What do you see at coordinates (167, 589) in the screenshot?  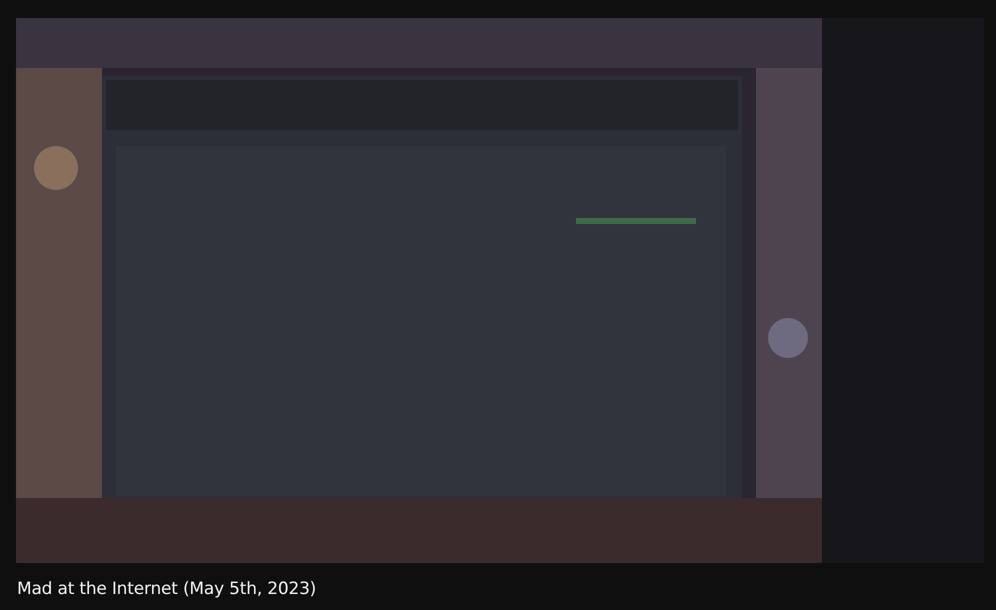 I see `video-title: Mad at the Internet (May 5th, 2023)` at bounding box center [167, 589].